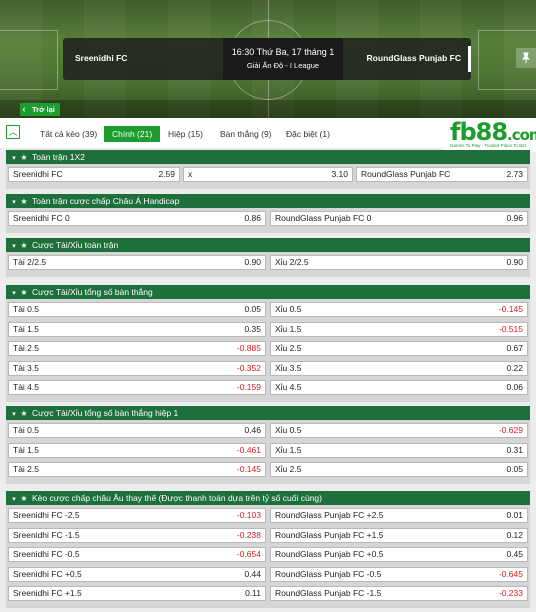 Image resolution: width=536 pixels, height=612 pixels. What do you see at coordinates (166, 174) in the screenshot?
I see `odds-value: 2.59` at bounding box center [166, 174].